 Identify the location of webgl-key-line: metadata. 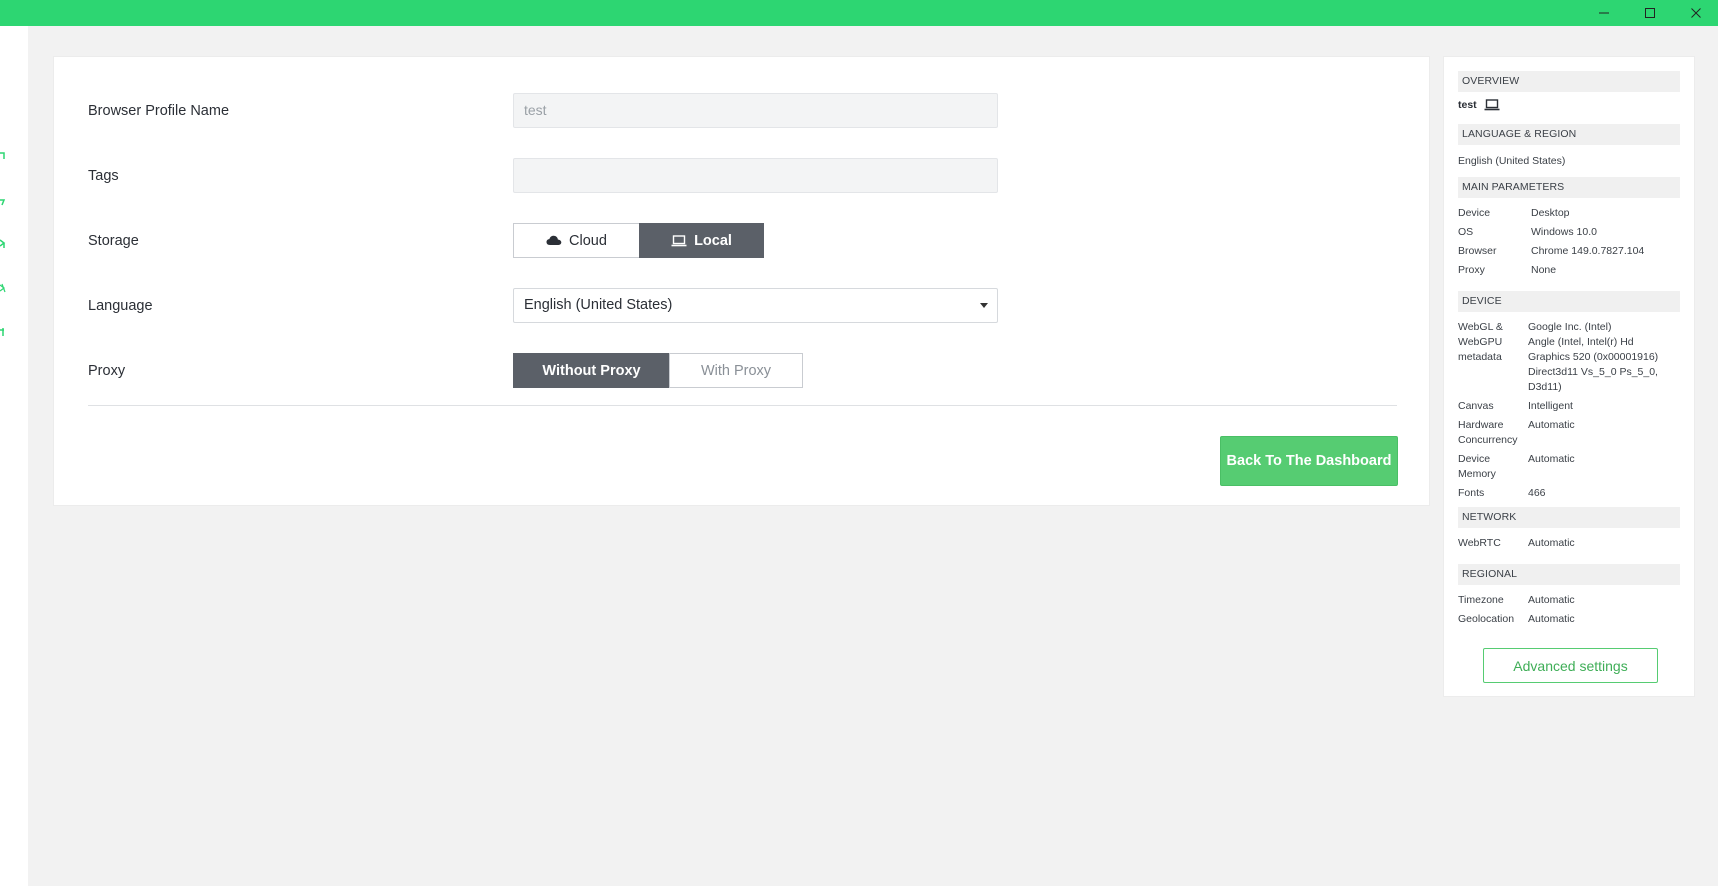
(1480, 357).